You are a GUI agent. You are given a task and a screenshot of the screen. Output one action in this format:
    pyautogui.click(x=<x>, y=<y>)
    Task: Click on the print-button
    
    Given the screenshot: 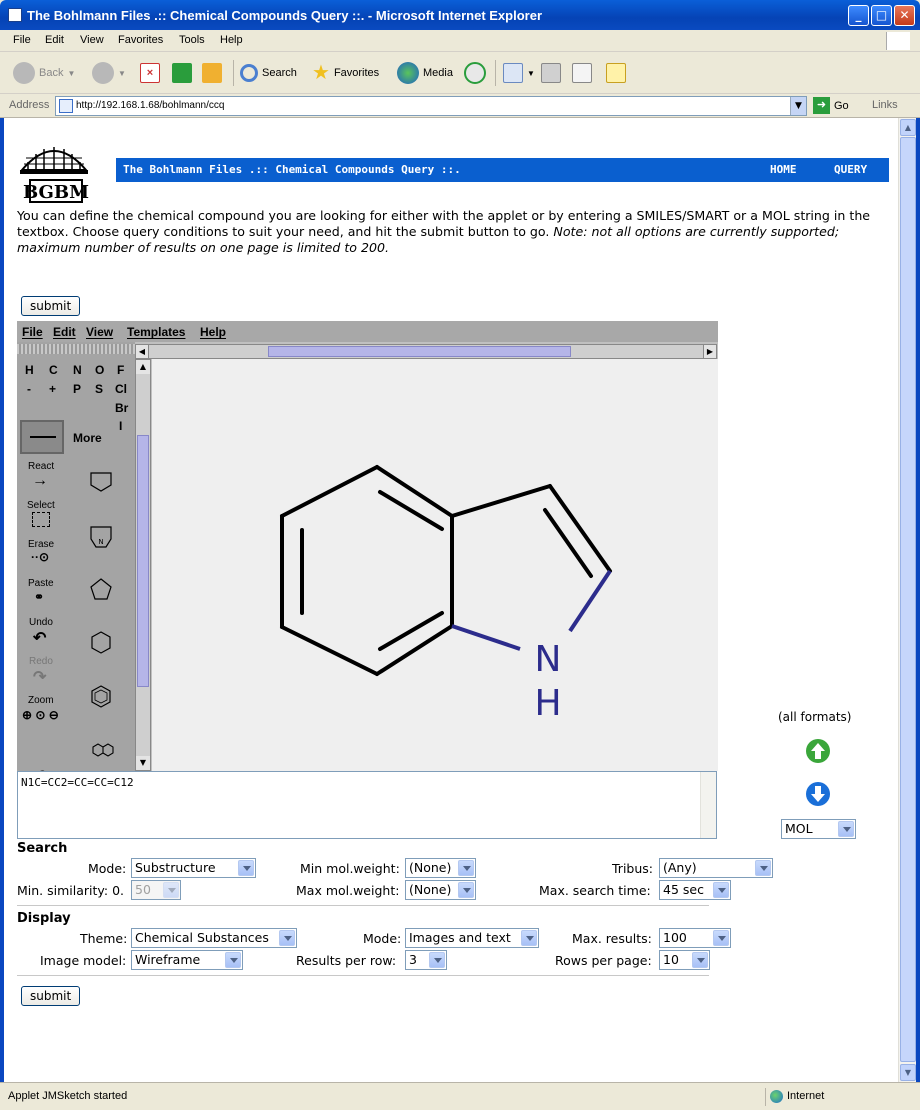 What is the action you would take?
    pyautogui.click(x=551, y=73)
    